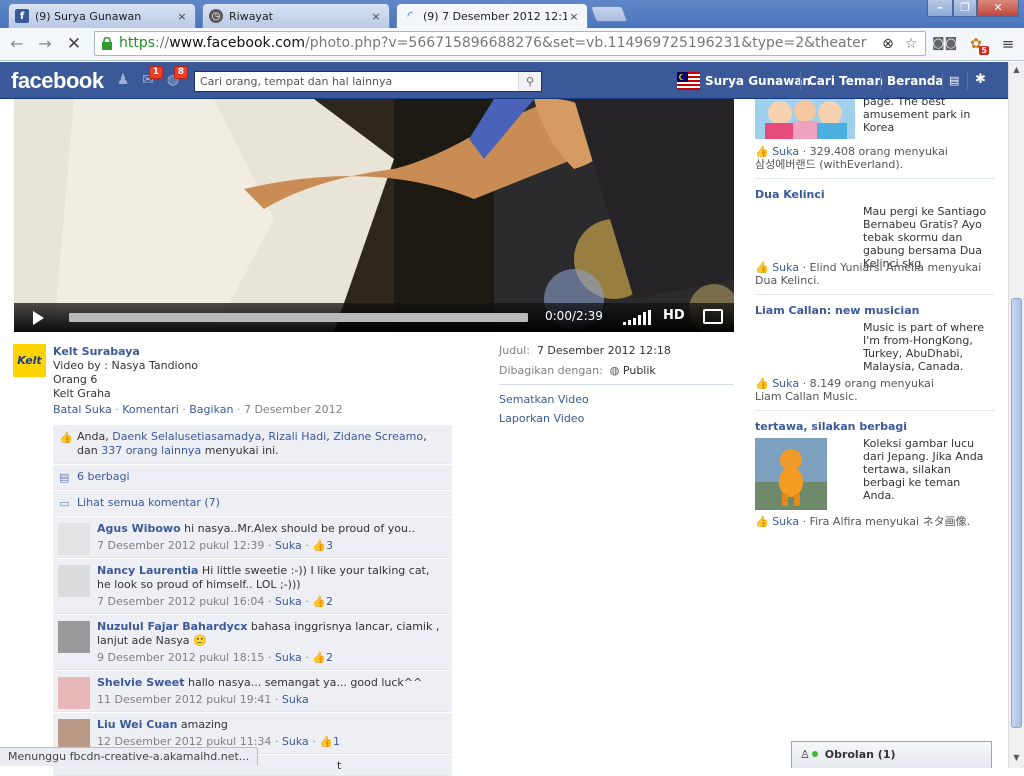 This screenshot has height=776, width=1024. Describe the element at coordinates (940, 8) in the screenshot. I see `minimize-window-button: –` at that location.